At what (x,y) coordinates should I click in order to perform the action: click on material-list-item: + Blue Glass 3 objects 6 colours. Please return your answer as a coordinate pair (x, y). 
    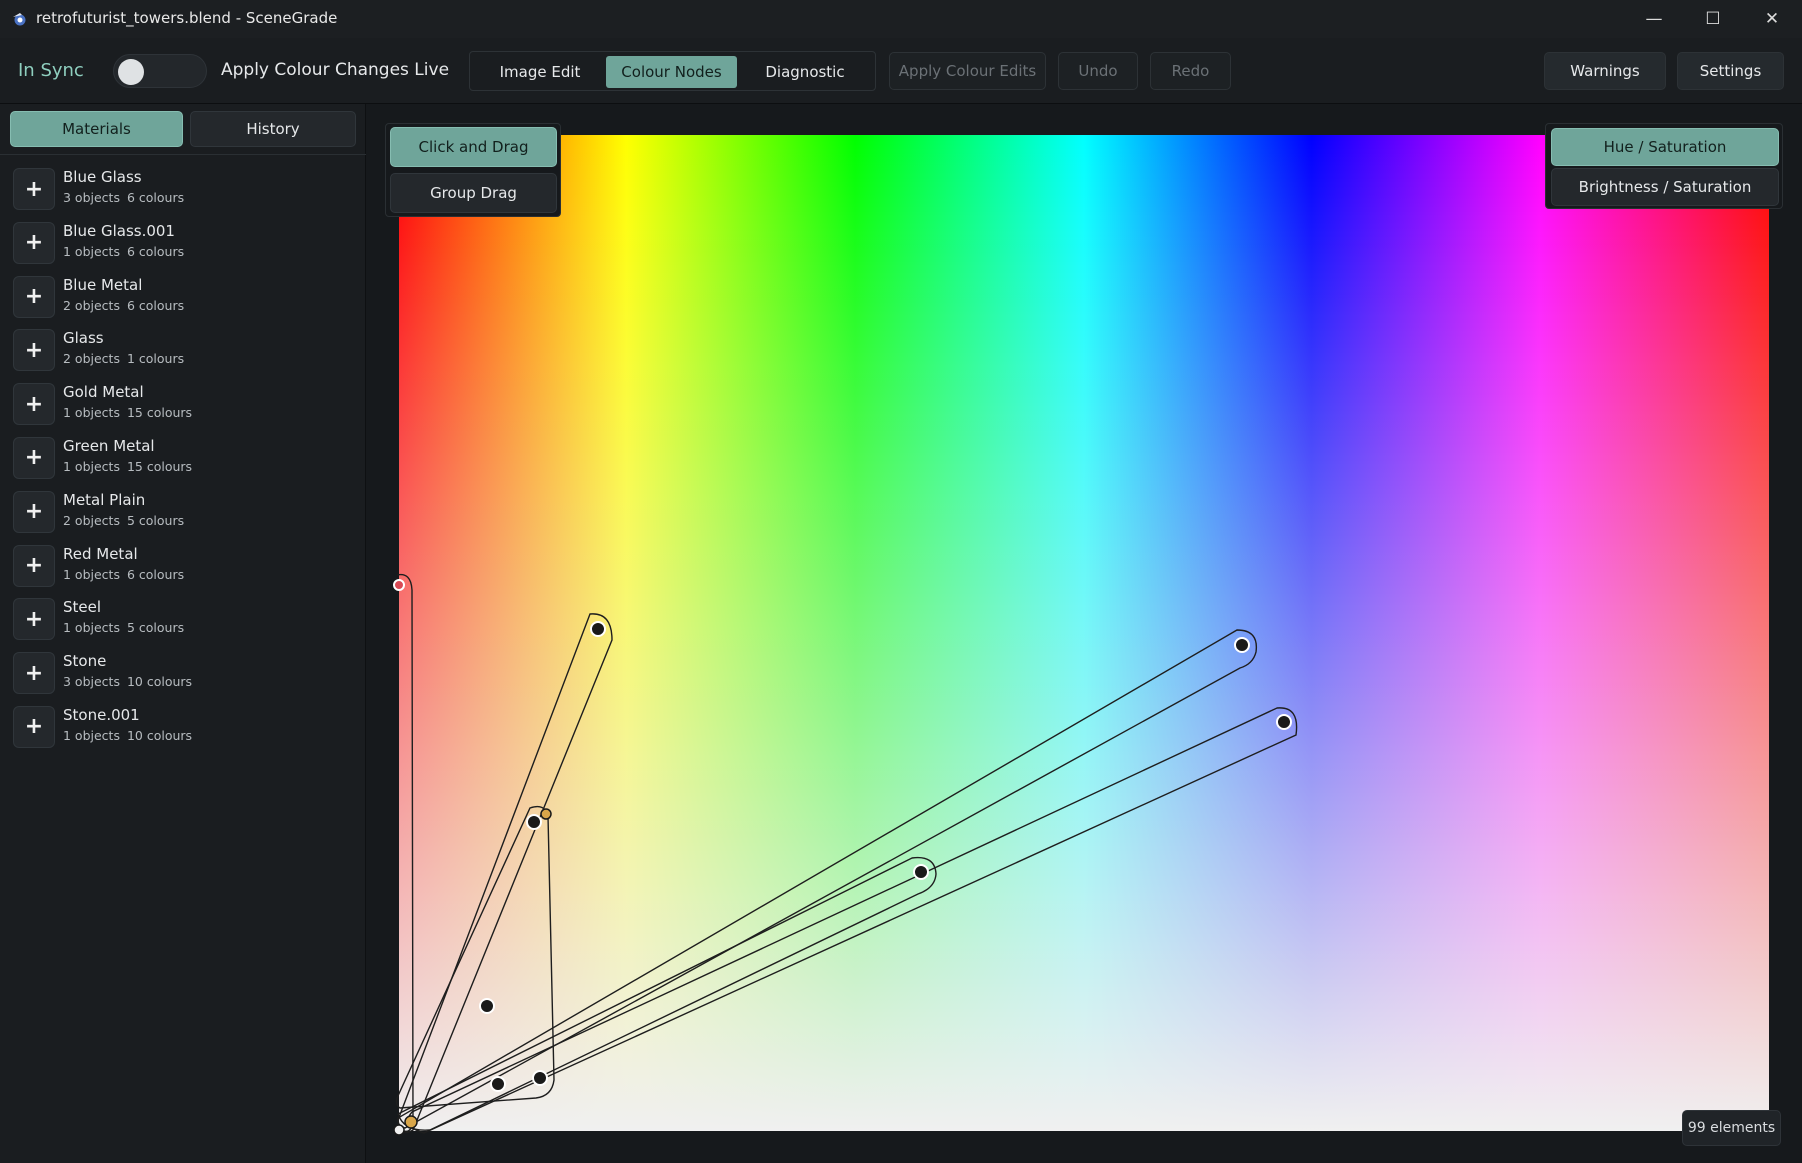
    Looking at the image, I should click on (183, 191).